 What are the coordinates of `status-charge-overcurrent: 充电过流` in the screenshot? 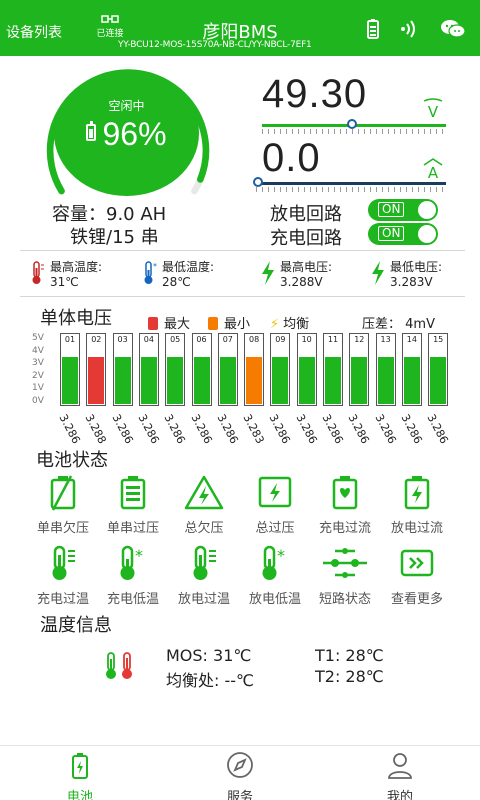 It's located at (345, 504).